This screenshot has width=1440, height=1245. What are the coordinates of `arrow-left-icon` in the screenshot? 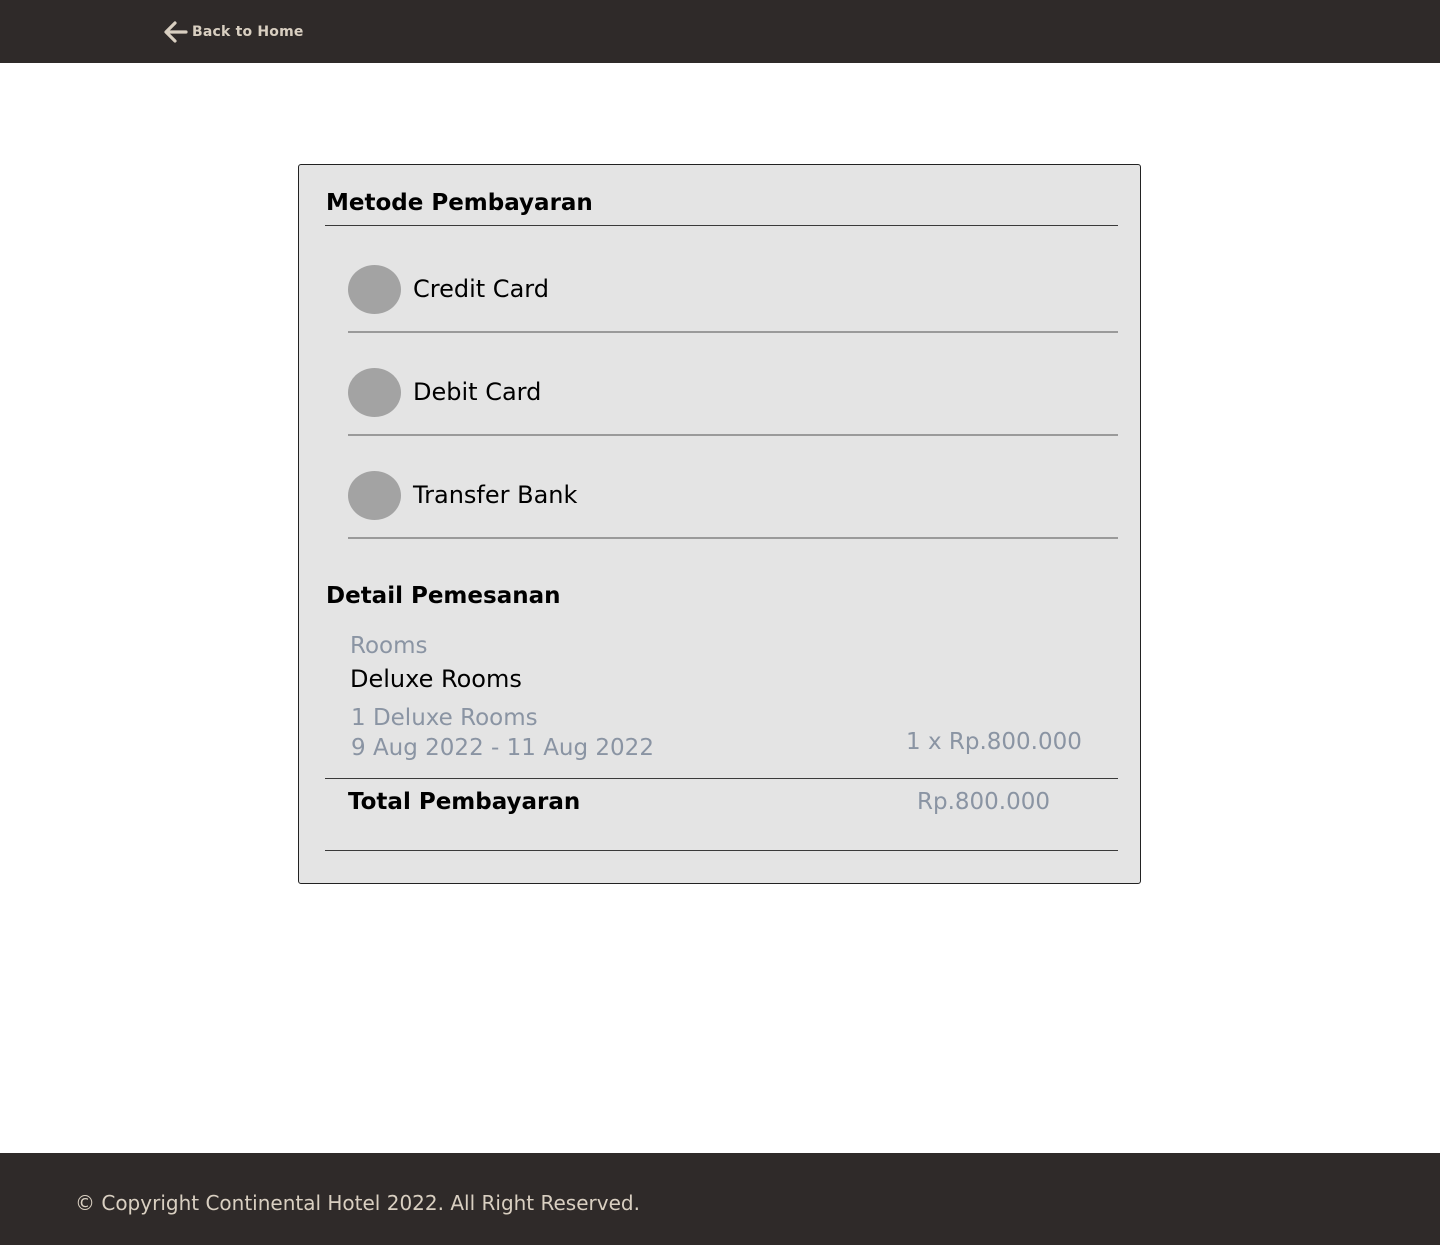 It's located at (176, 32).